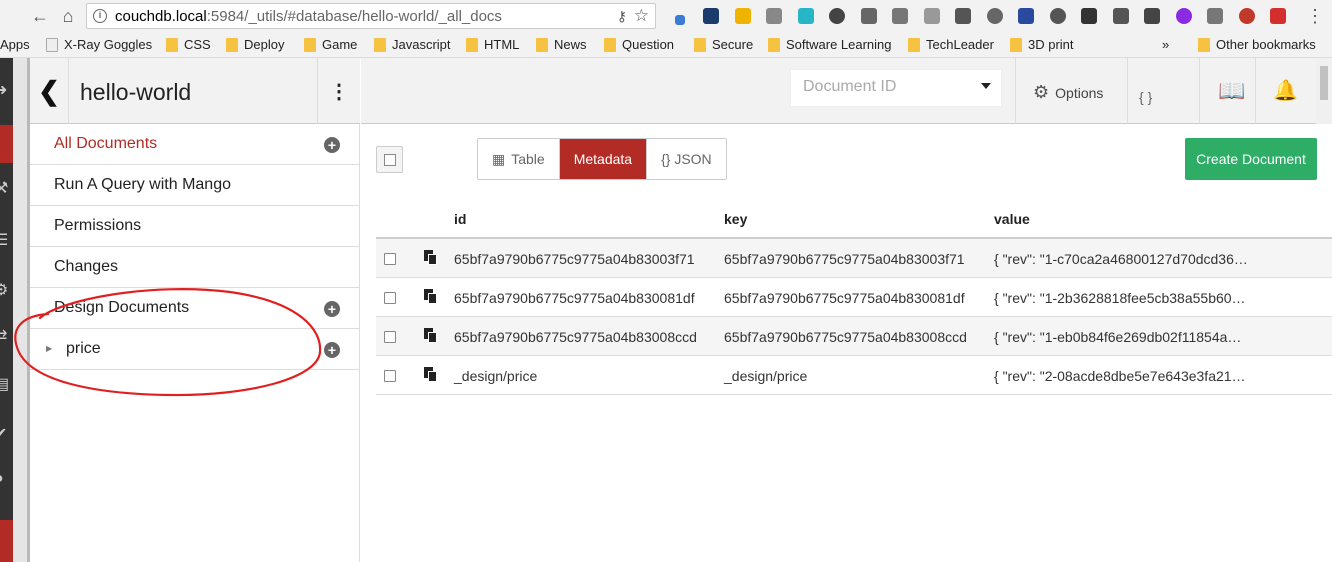 The width and height of the screenshot is (1332, 562). What do you see at coordinates (639, 44) in the screenshot?
I see `bookmark-folder: Question` at bounding box center [639, 44].